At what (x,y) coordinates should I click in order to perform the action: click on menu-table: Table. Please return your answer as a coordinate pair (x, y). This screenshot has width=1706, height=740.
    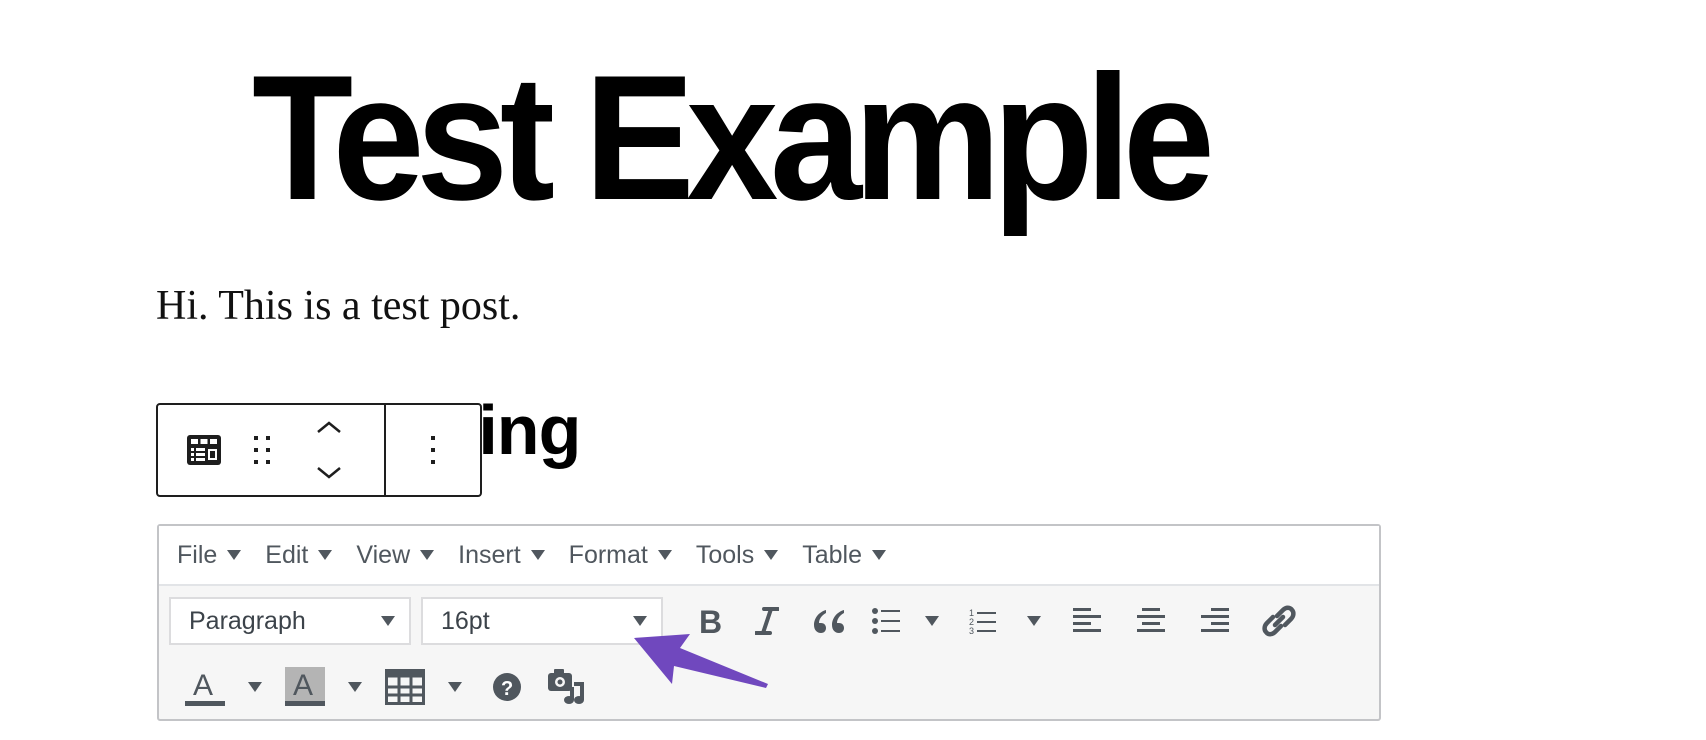
    Looking at the image, I should click on (844, 555).